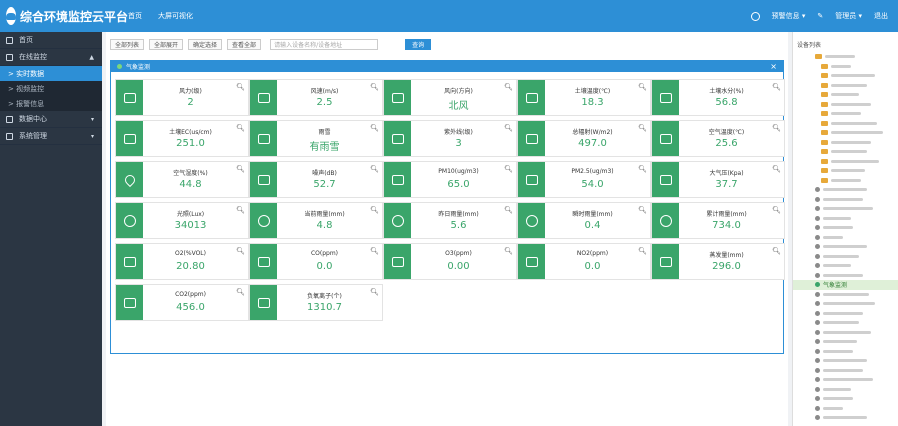 This screenshot has width=898, height=426. Describe the element at coordinates (773, 66) in the screenshot. I see `close-icon: ×` at that location.